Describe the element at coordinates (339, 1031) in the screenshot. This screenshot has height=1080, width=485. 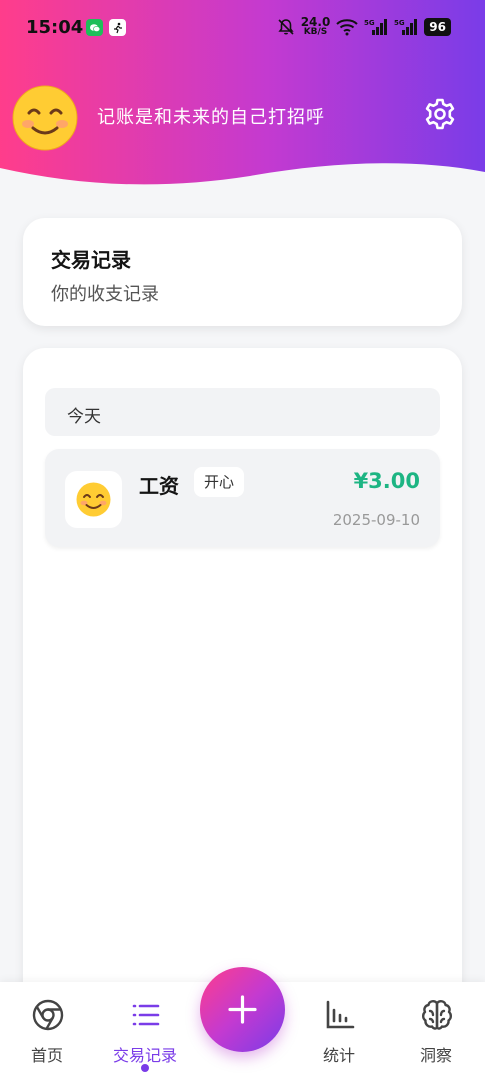
I see `nav-item-stats: 统计` at that location.